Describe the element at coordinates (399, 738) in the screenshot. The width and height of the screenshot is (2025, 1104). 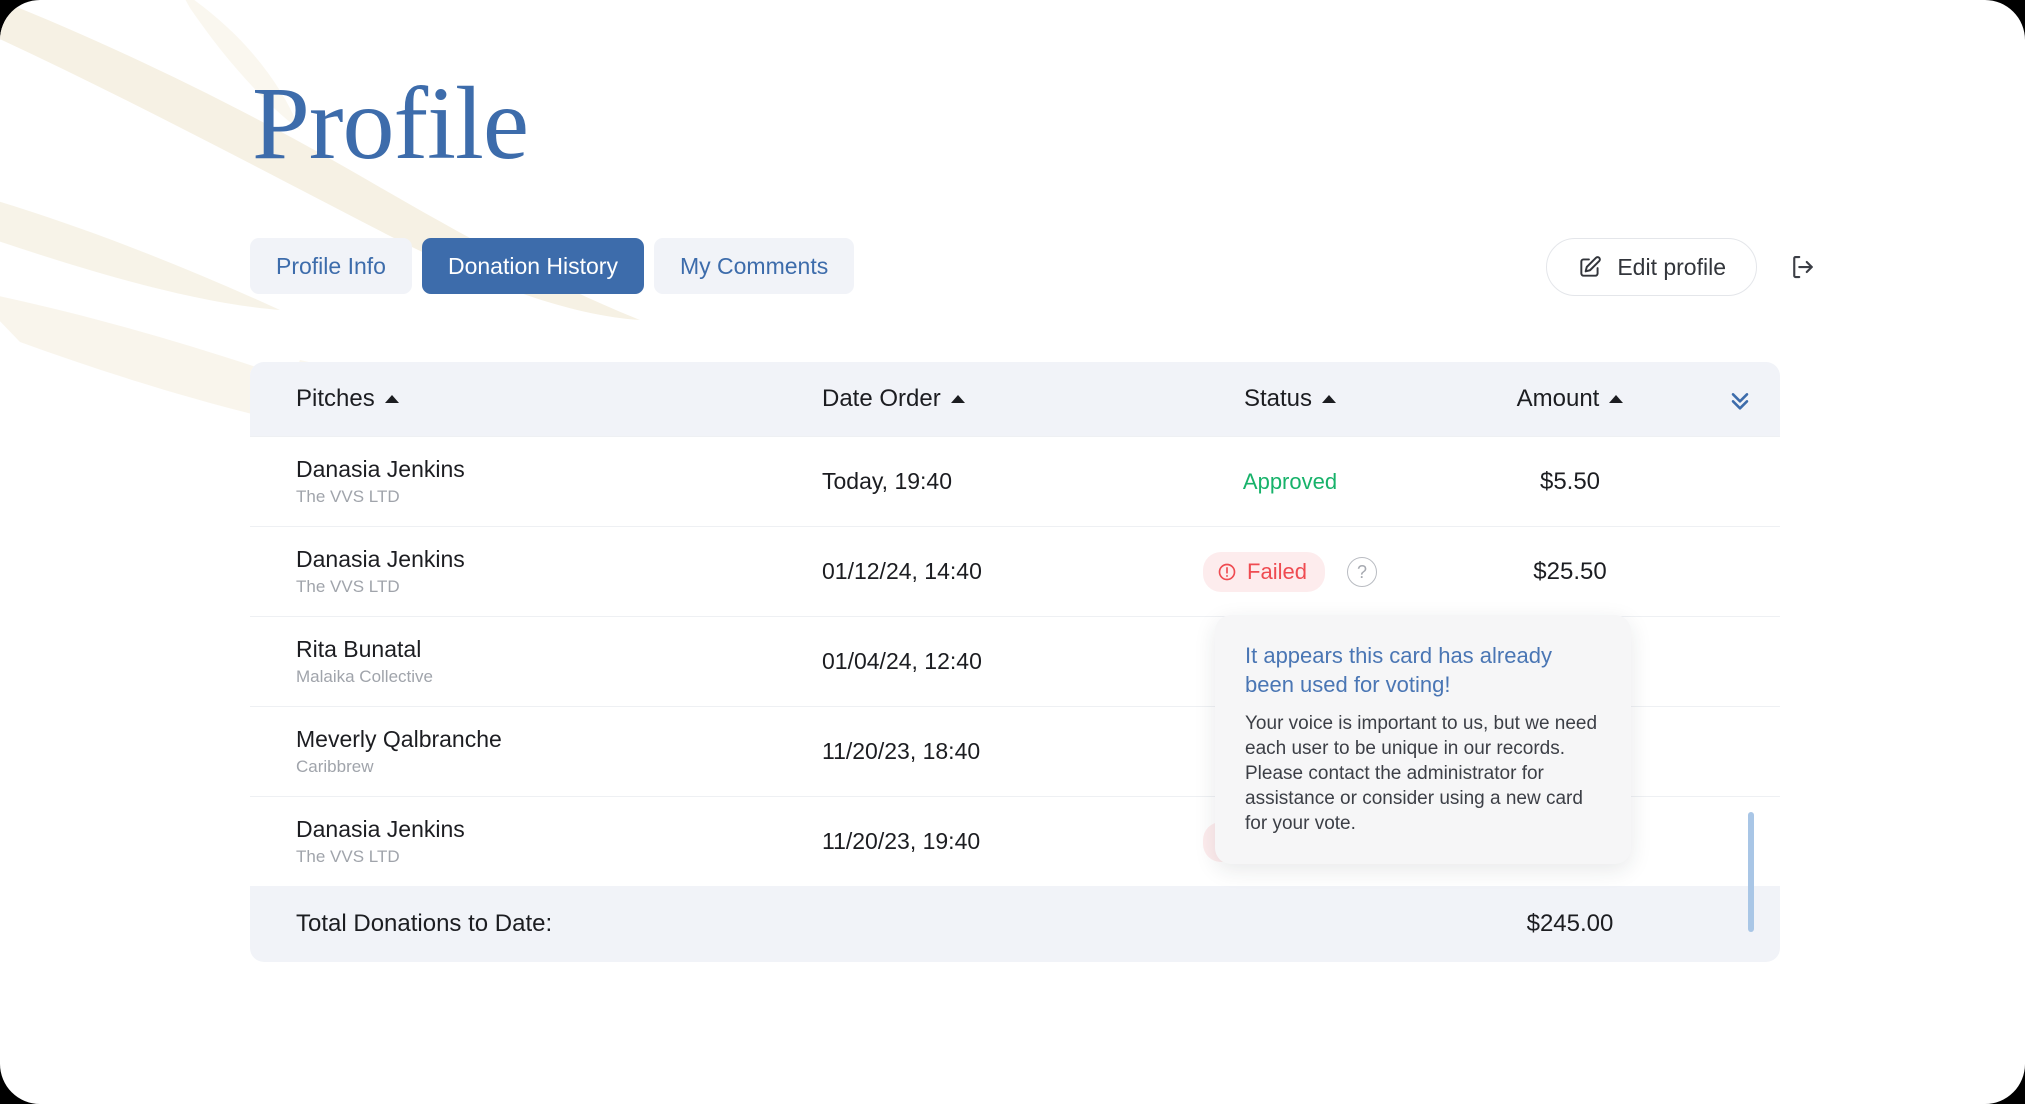
I see `pitch-name: Meverly Qalbranche` at that location.